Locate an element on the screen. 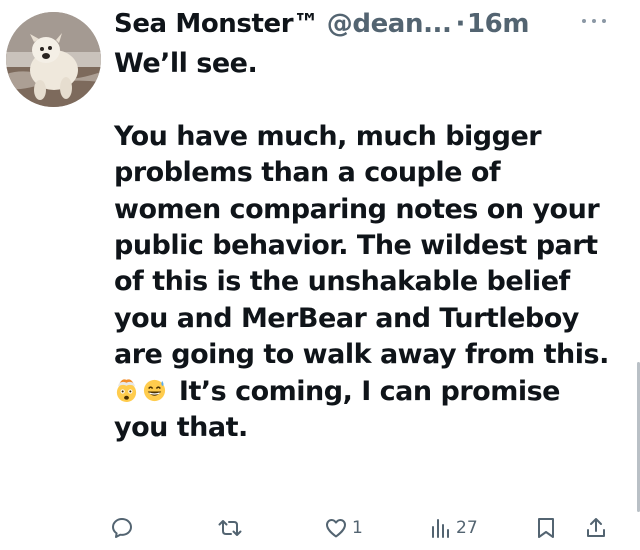 The height and width of the screenshot is (550, 640). reply-button is located at coordinates (122, 528).